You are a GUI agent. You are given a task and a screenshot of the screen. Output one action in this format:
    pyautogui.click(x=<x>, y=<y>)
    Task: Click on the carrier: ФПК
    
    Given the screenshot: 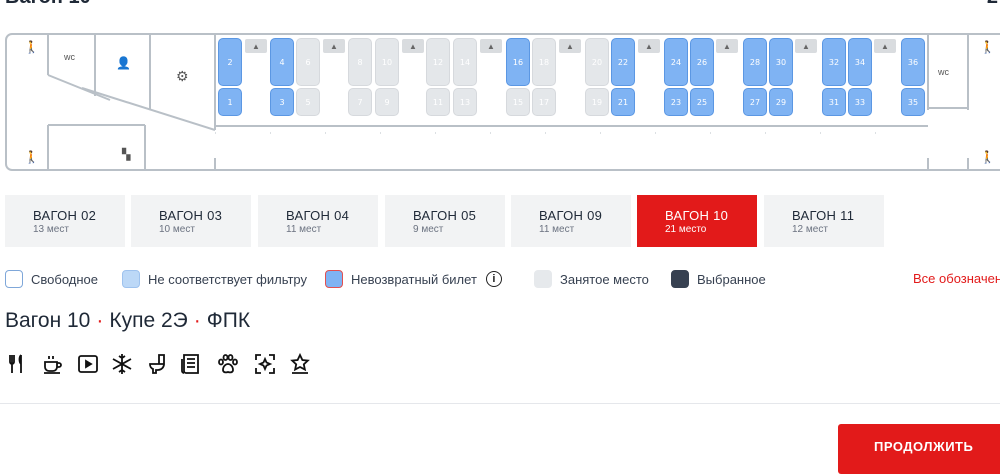 What is the action you would take?
    pyautogui.click(x=228, y=320)
    